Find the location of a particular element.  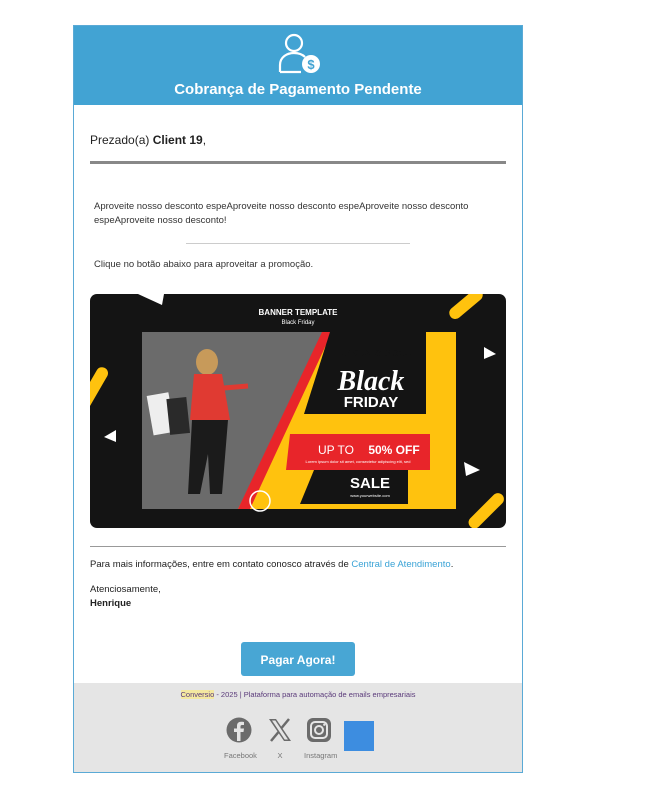

greeting: Prezado(a) Client 19, is located at coordinates (148, 140).